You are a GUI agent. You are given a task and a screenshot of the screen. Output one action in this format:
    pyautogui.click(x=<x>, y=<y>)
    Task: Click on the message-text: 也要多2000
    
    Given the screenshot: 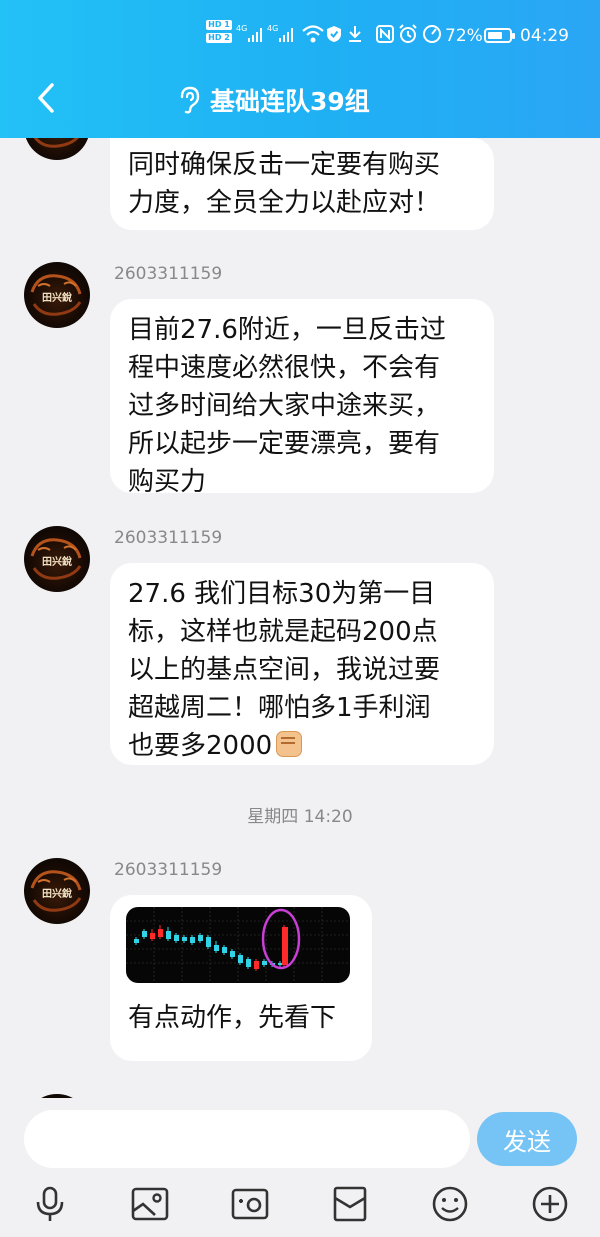 What is the action you would take?
    pyautogui.click(x=200, y=746)
    